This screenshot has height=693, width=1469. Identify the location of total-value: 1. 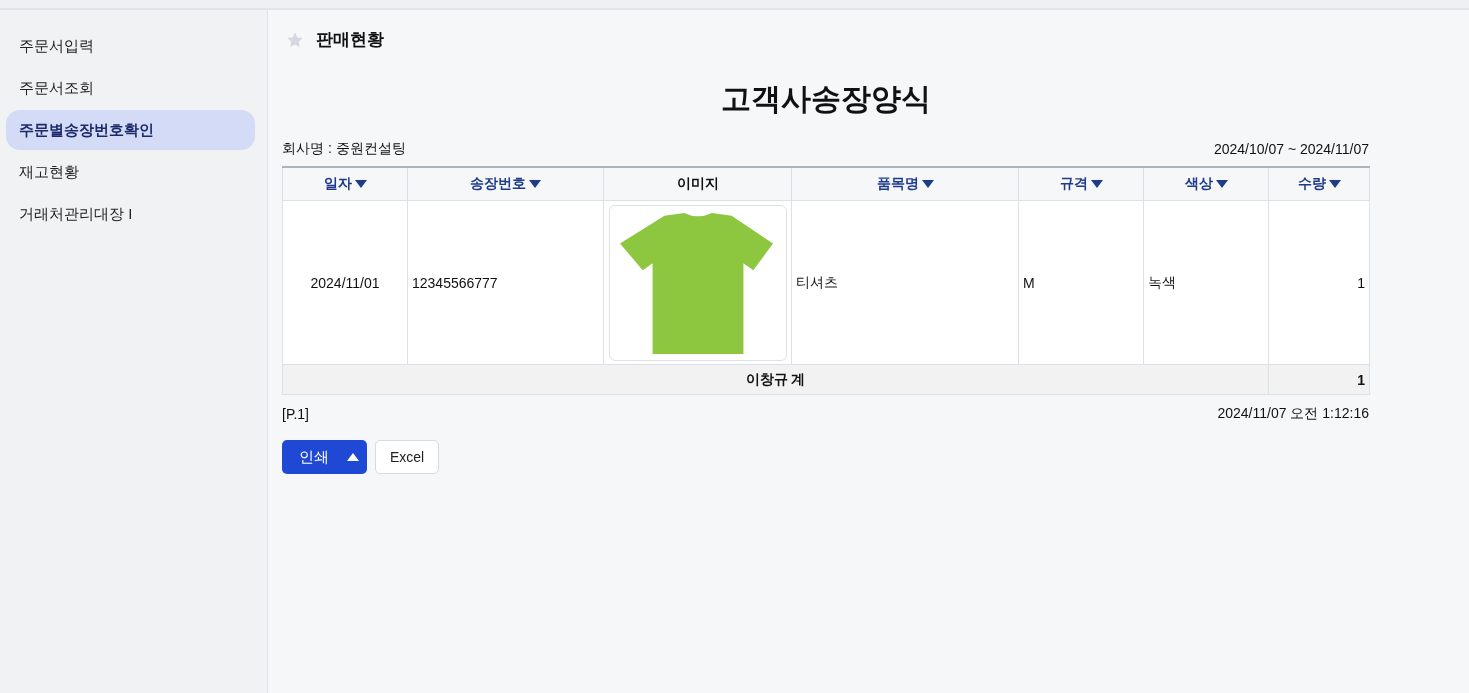
(1319, 379).